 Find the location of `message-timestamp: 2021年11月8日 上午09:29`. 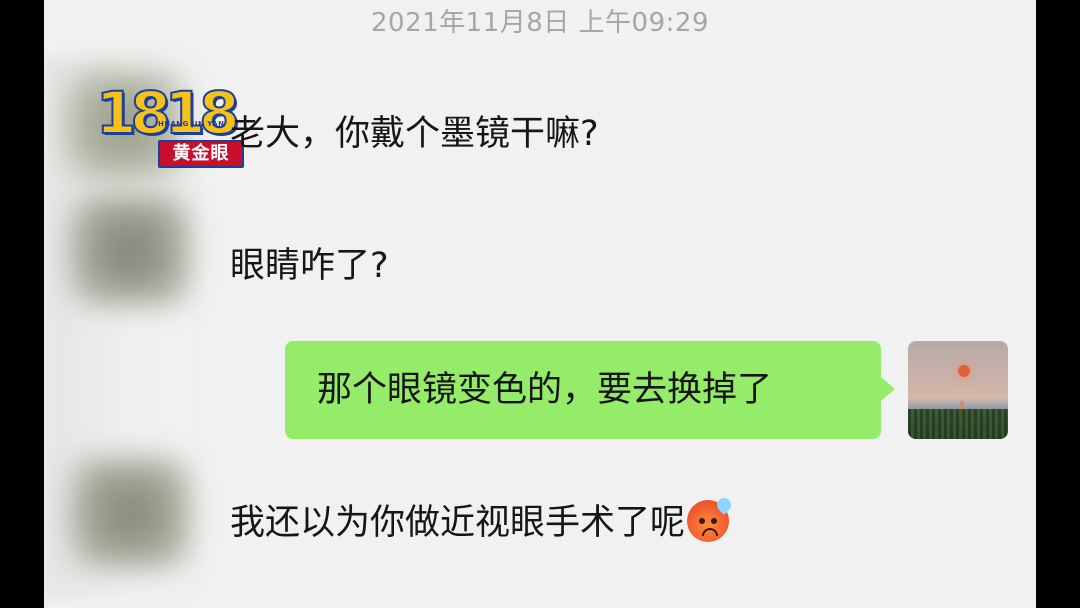

message-timestamp: 2021年11月8日 上午09:29 is located at coordinates (540, 23).